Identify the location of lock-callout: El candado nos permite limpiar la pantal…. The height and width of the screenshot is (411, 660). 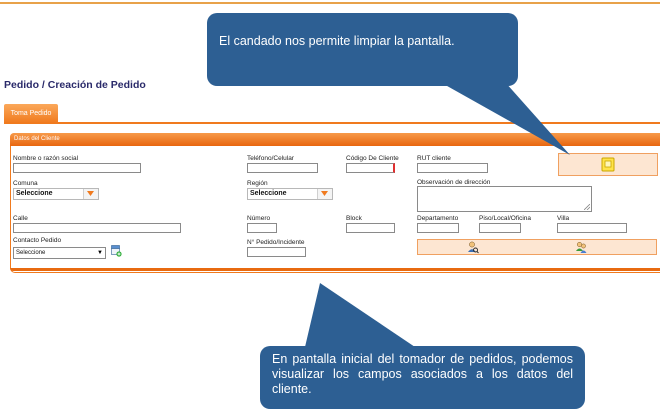
(362, 49).